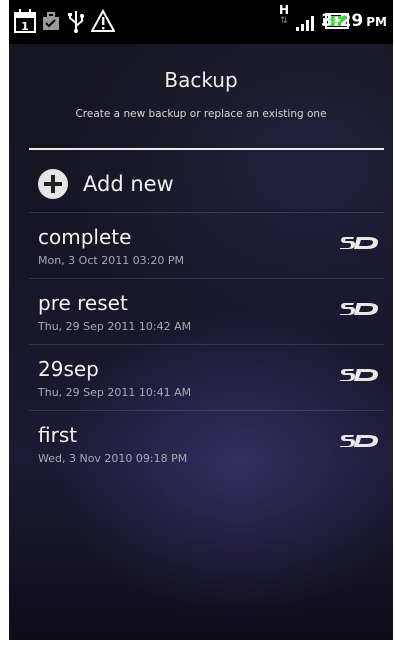  I want to click on backup-date: Thu, 29 Sep 2011 10:41 AM, so click(115, 392).